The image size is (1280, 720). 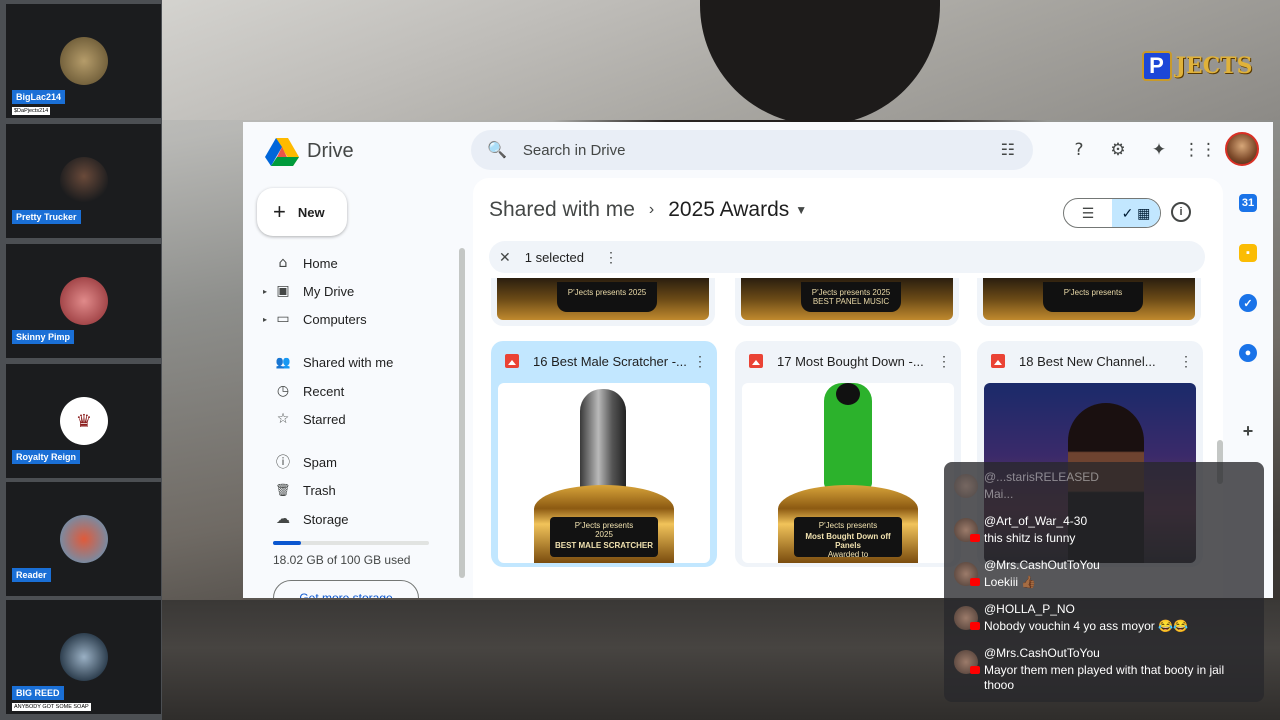 I want to click on more-actions-icon: ⋮, so click(x=611, y=257).